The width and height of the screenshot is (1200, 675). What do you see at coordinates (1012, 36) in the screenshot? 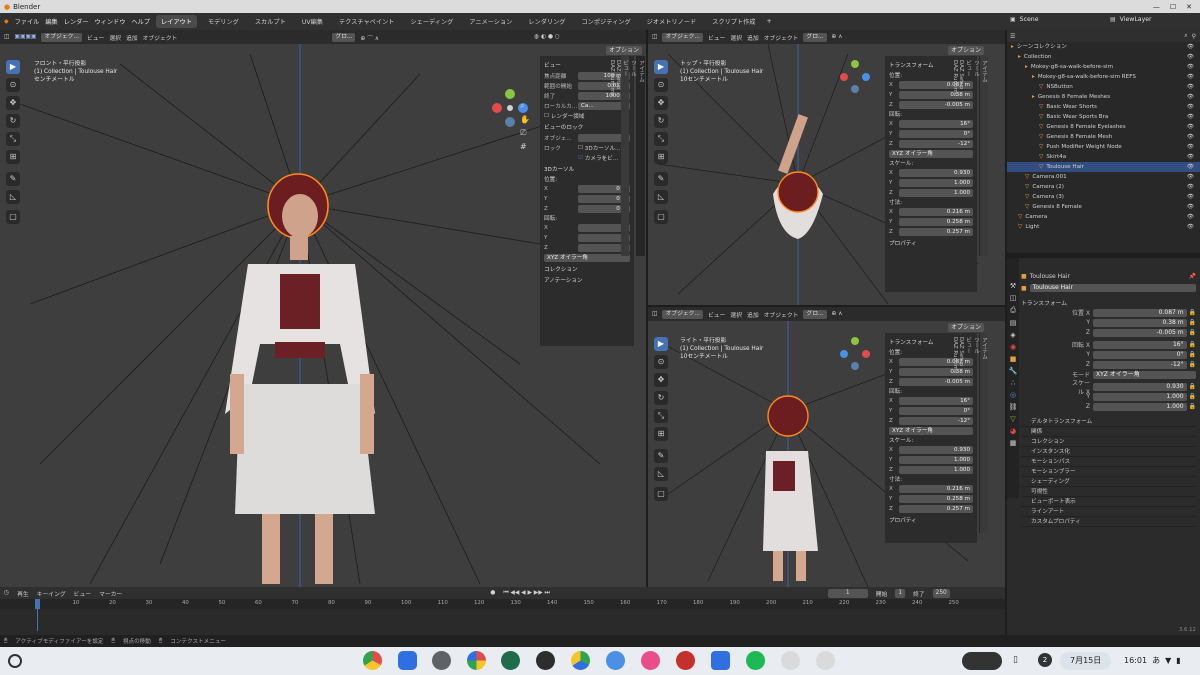
I see `outliner-editor-icon: ☰` at bounding box center [1012, 36].